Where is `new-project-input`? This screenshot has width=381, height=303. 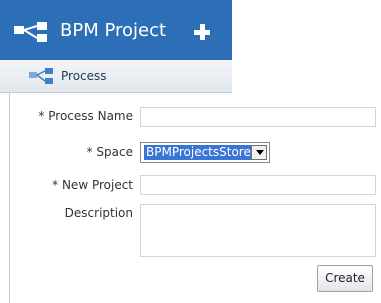 new-project-input is located at coordinates (258, 185).